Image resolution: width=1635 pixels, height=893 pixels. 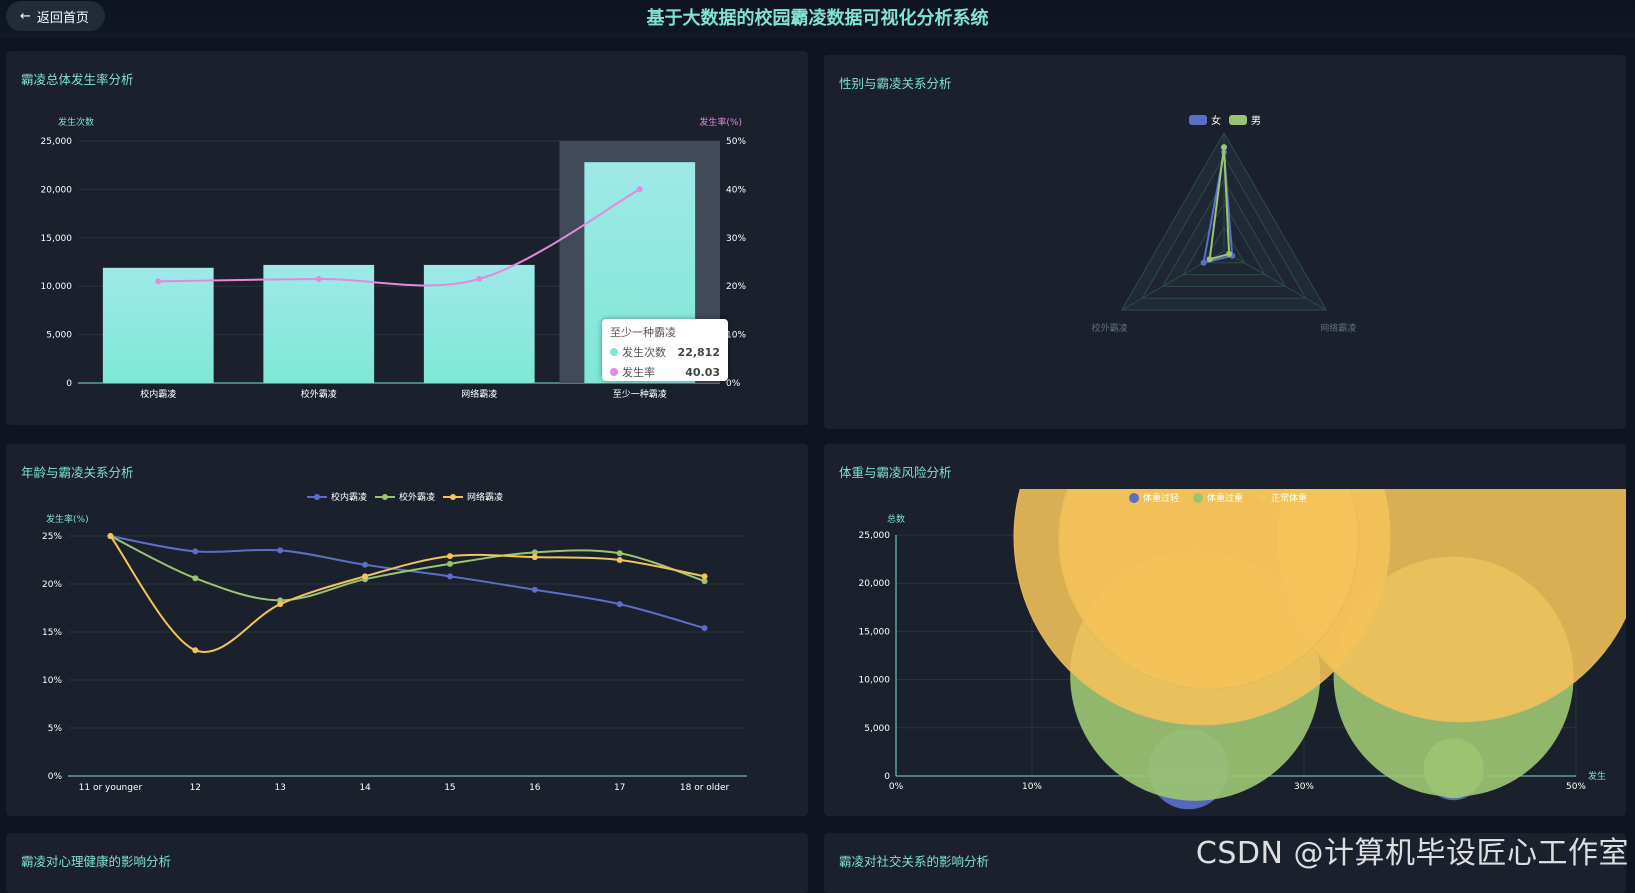 I want to click on watermark: CSDN @计算机毕设匠心工作室, so click(x=1412, y=850).